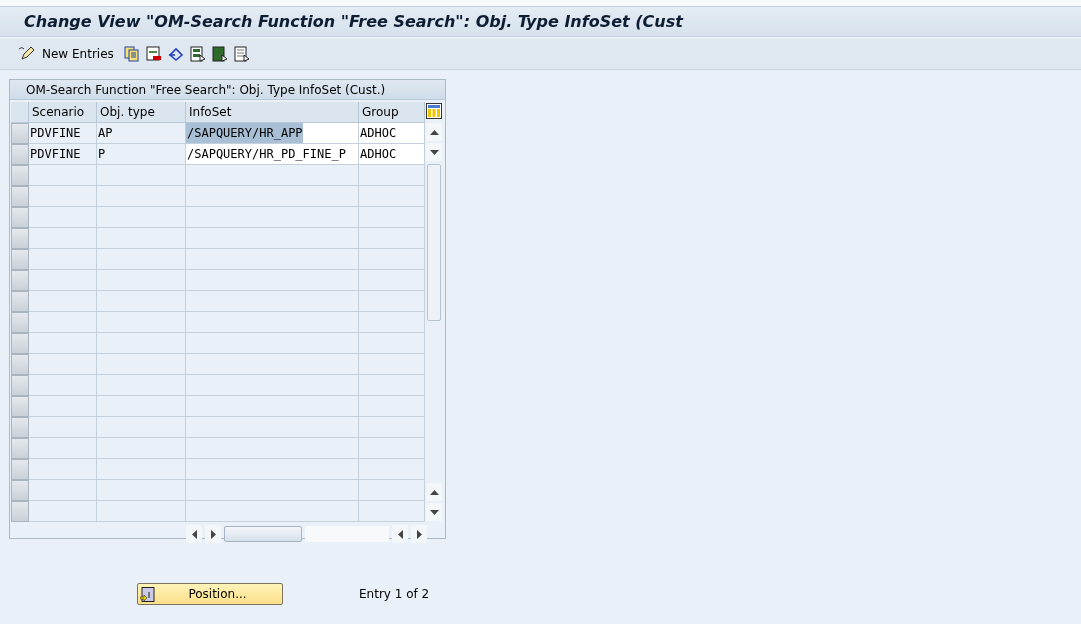  Describe the element at coordinates (347, 534) in the screenshot. I see `scrollbar-track` at that location.